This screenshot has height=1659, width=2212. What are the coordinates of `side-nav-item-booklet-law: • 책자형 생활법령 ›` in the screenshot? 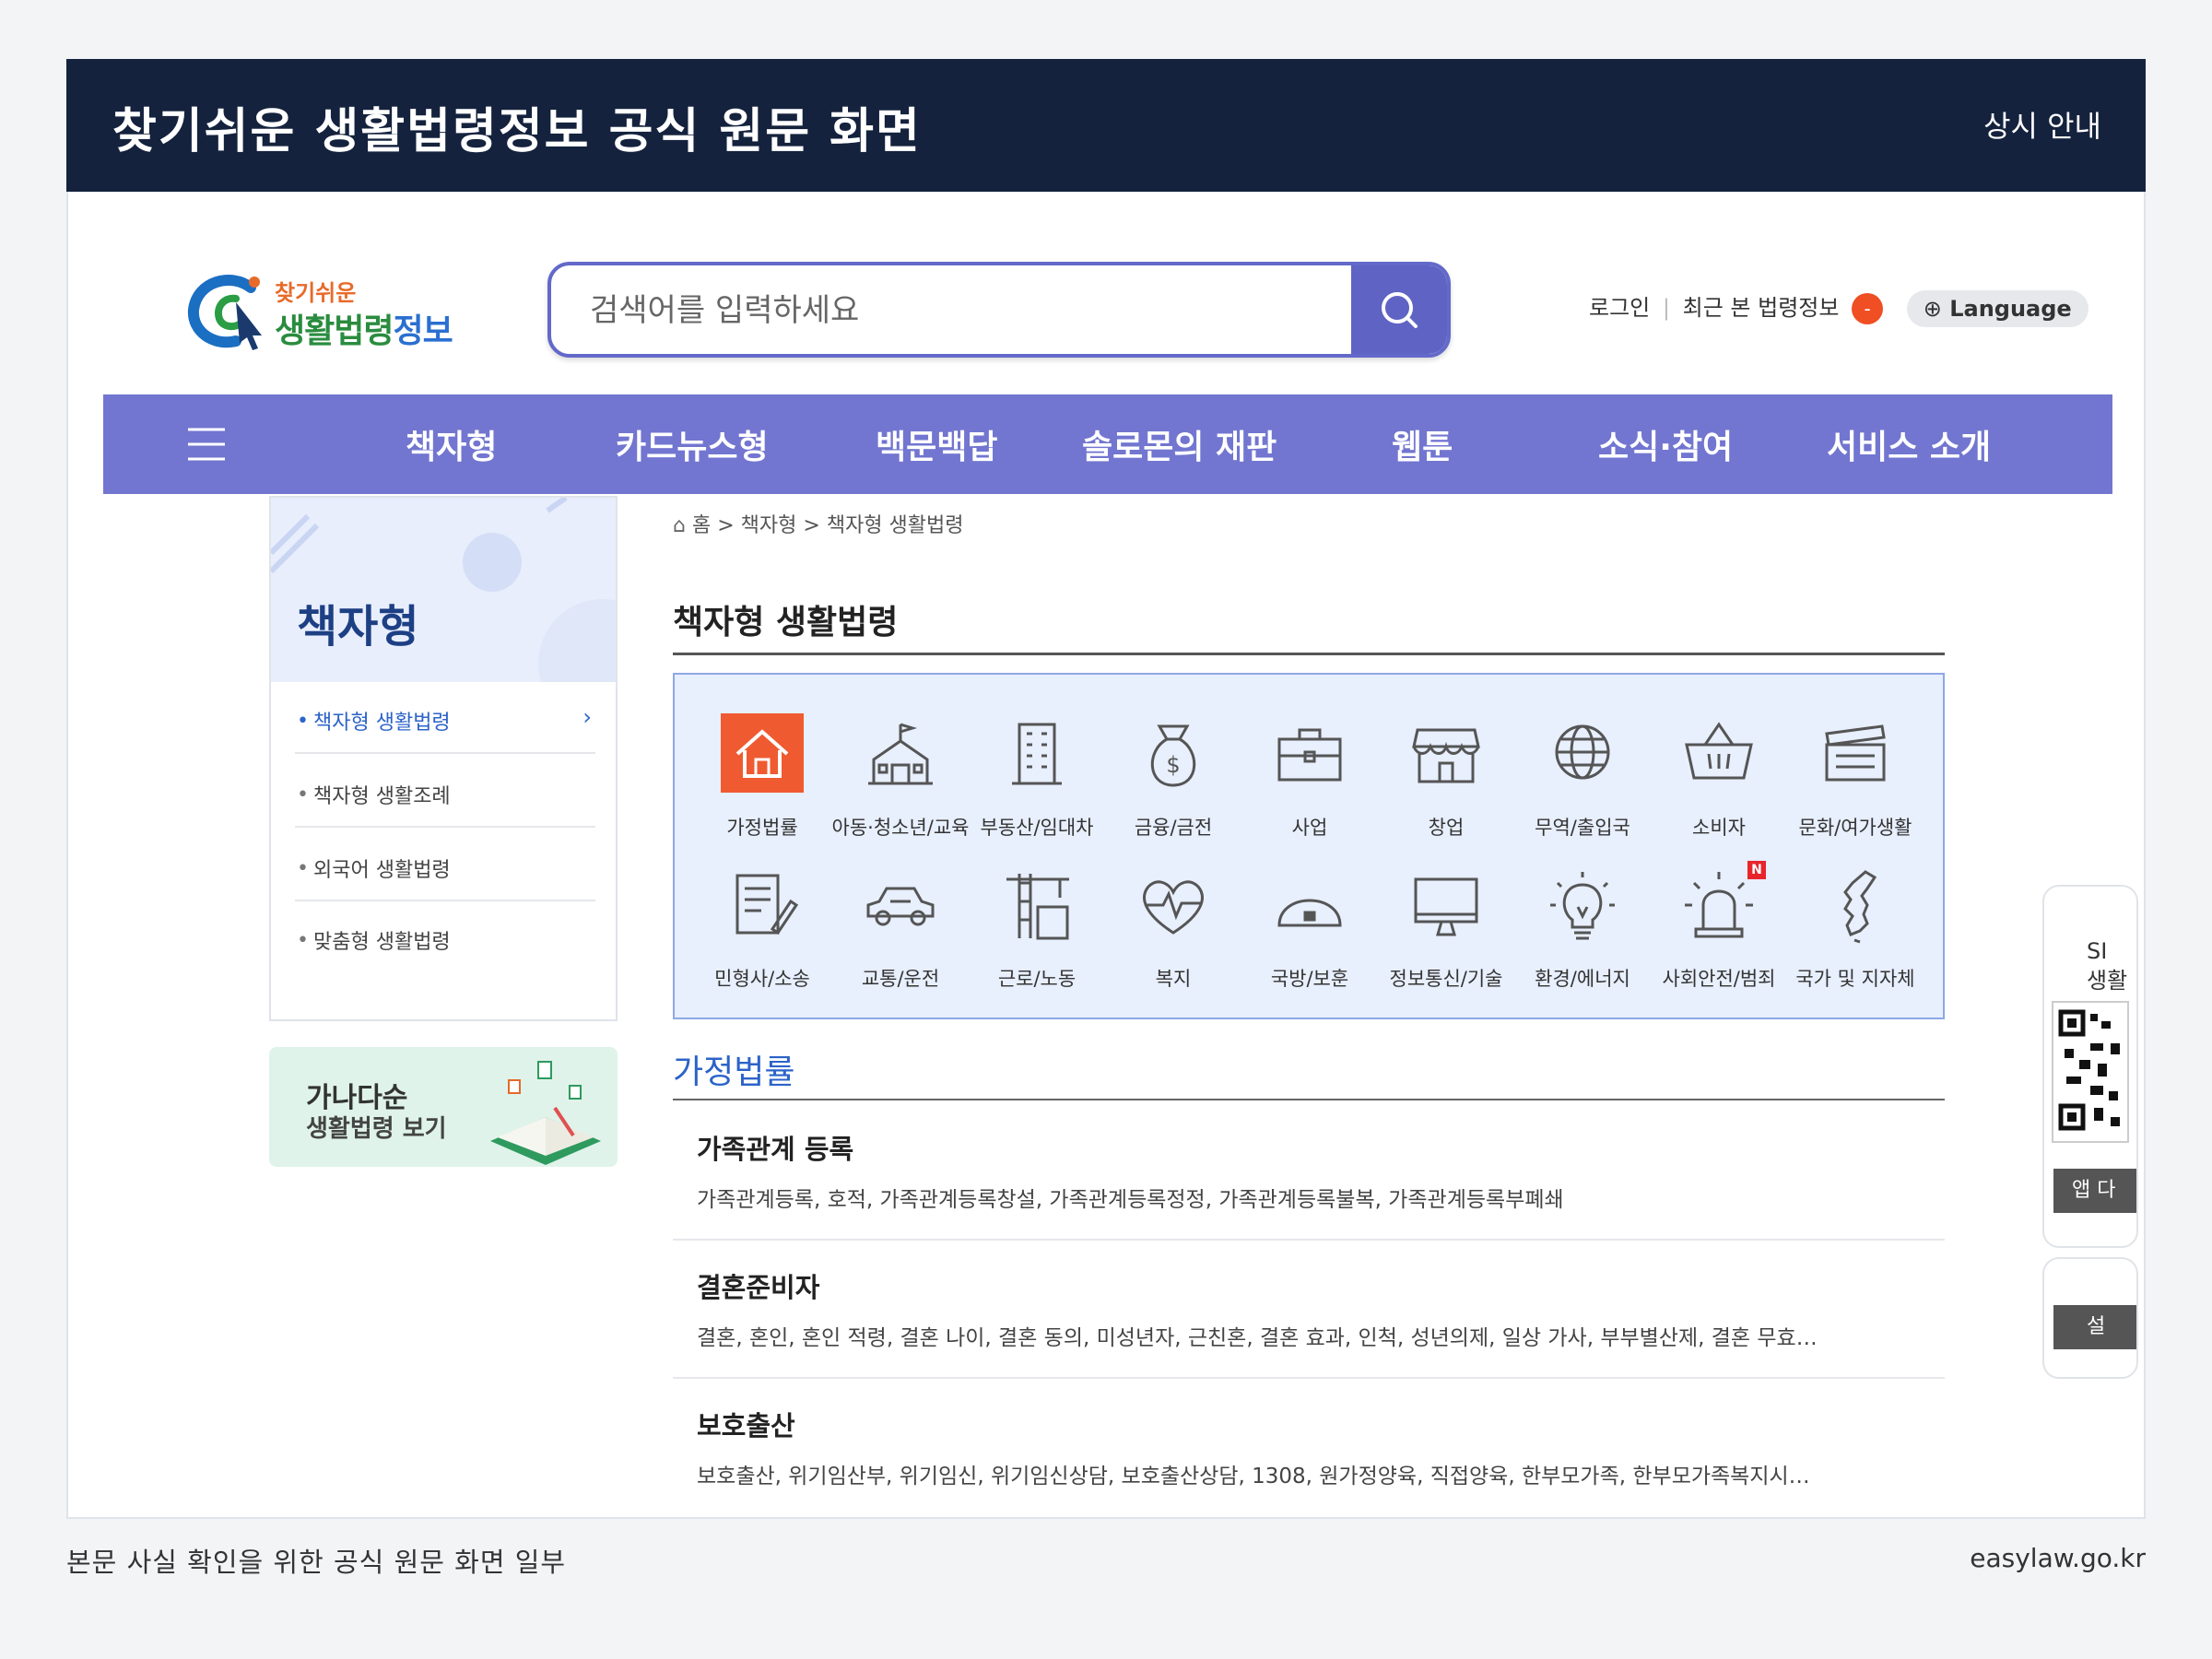 It's located at (445, 718).